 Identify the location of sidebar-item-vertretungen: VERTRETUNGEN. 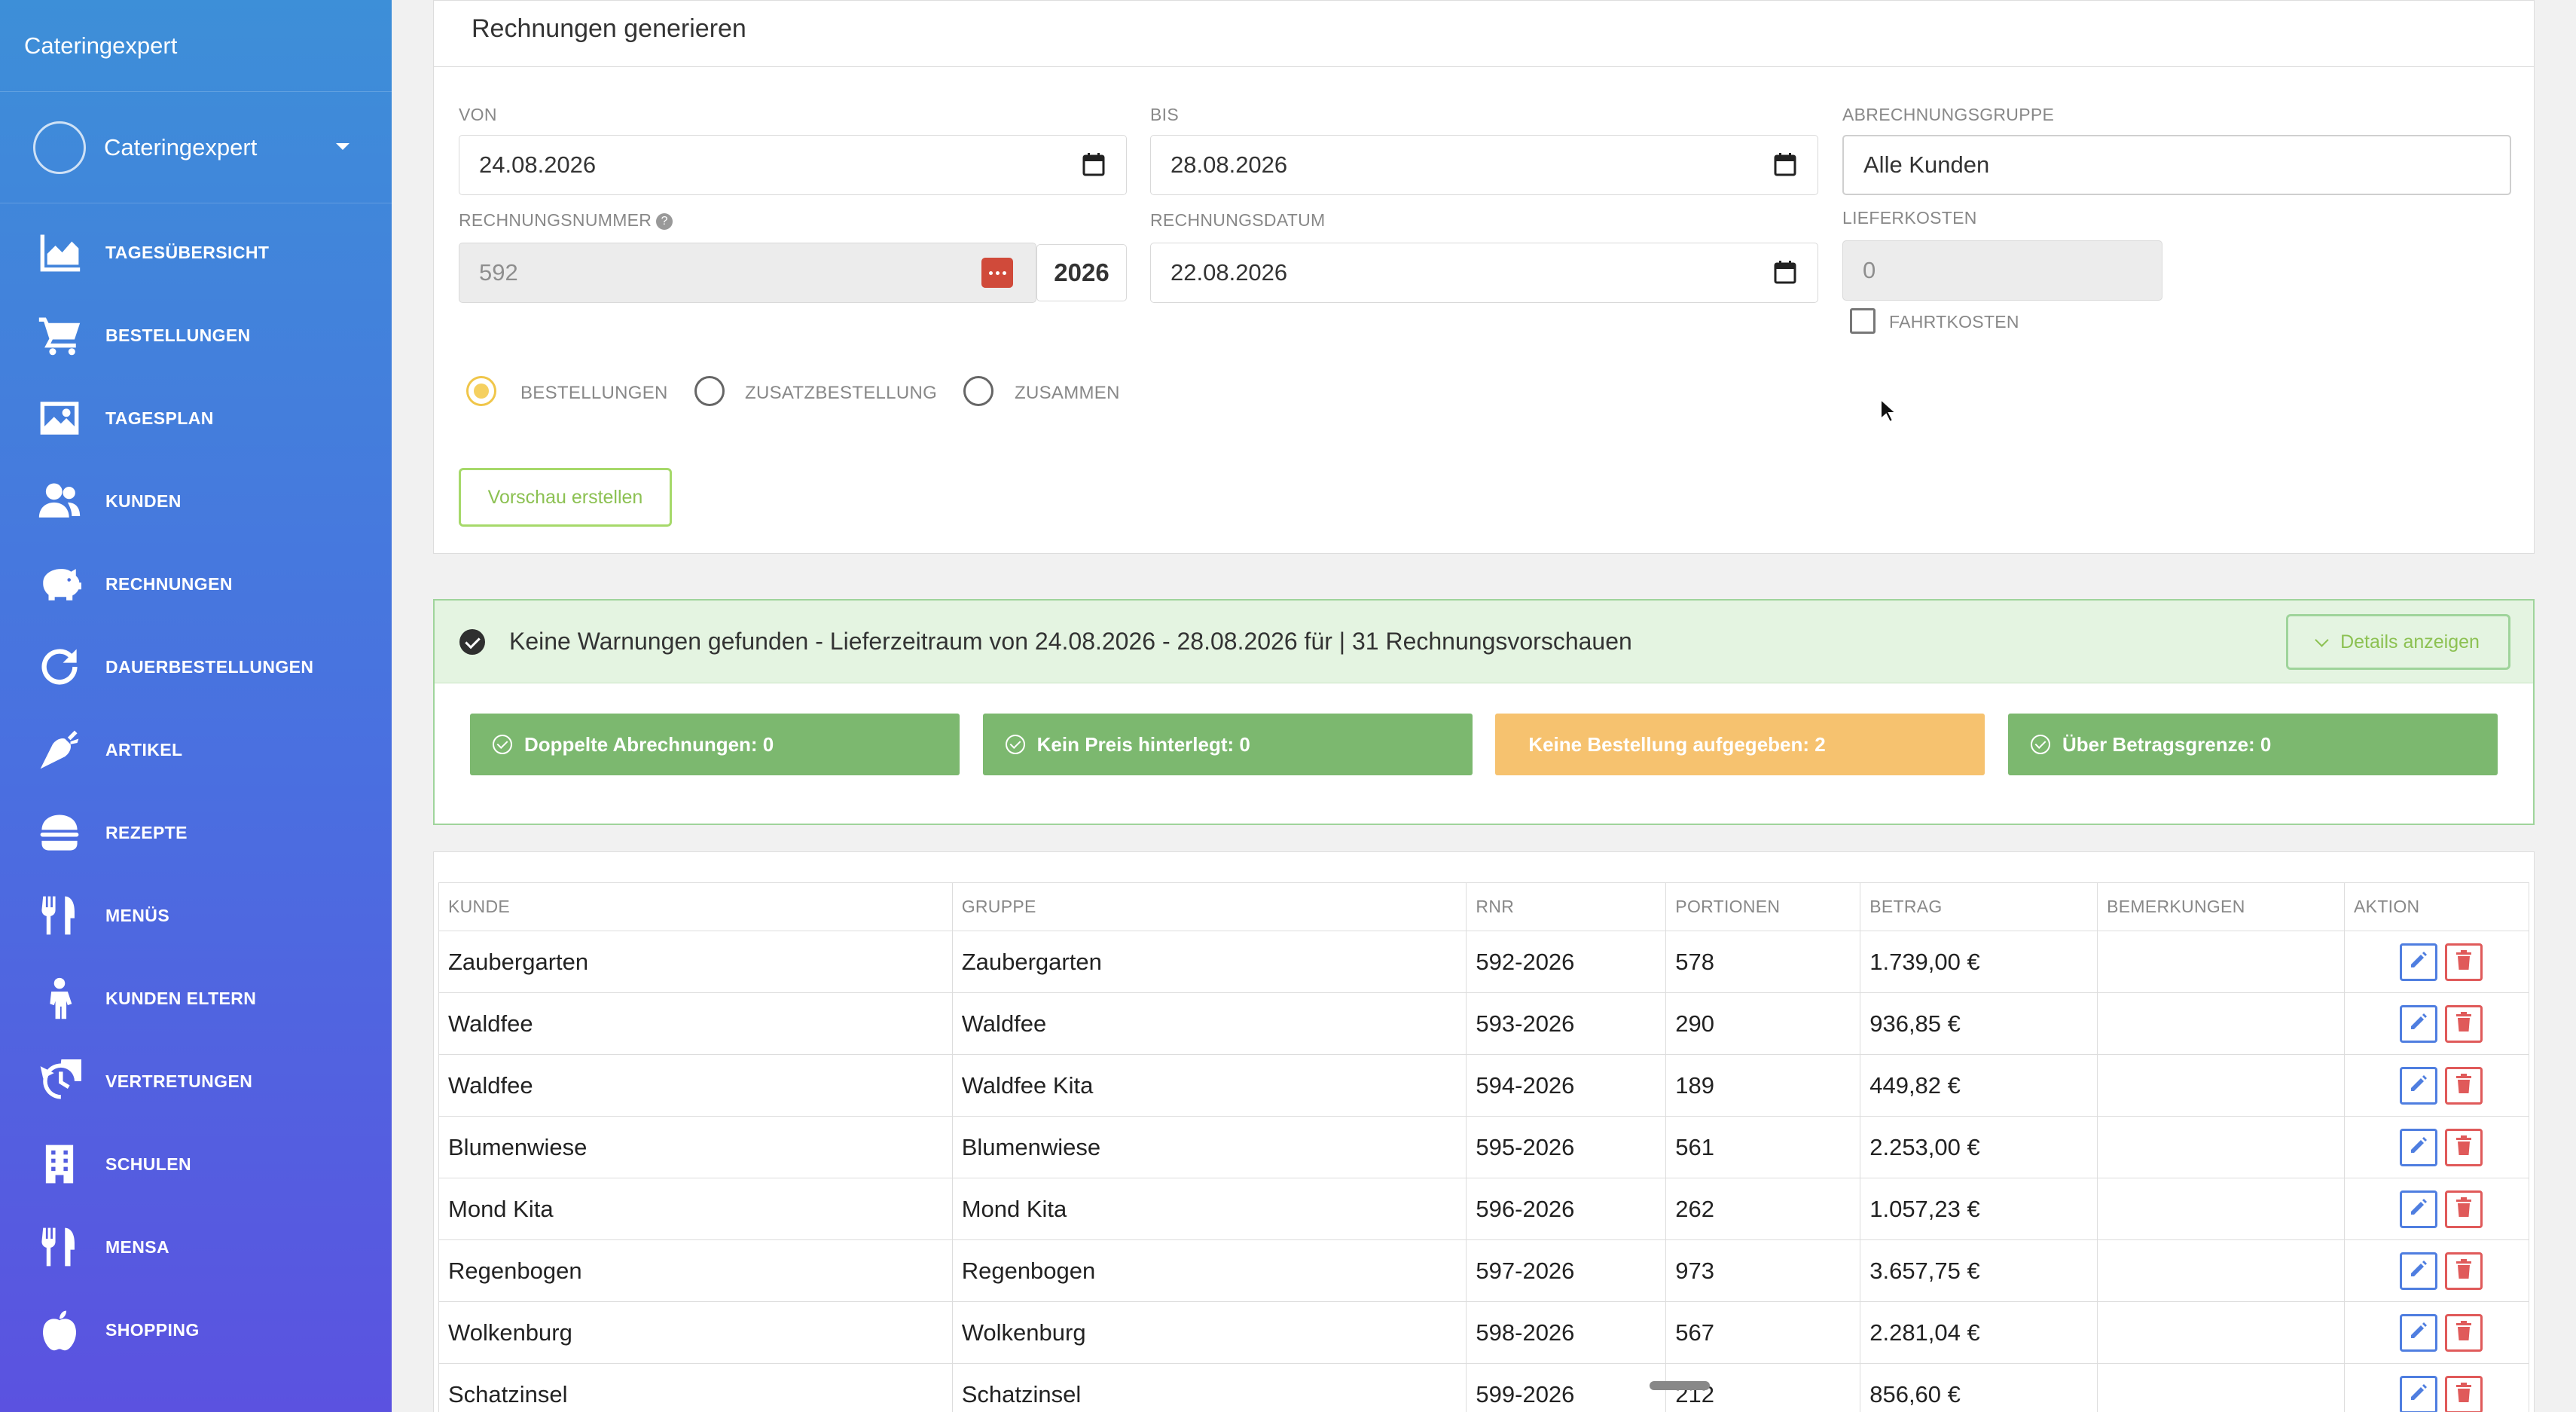
(196, 1081).